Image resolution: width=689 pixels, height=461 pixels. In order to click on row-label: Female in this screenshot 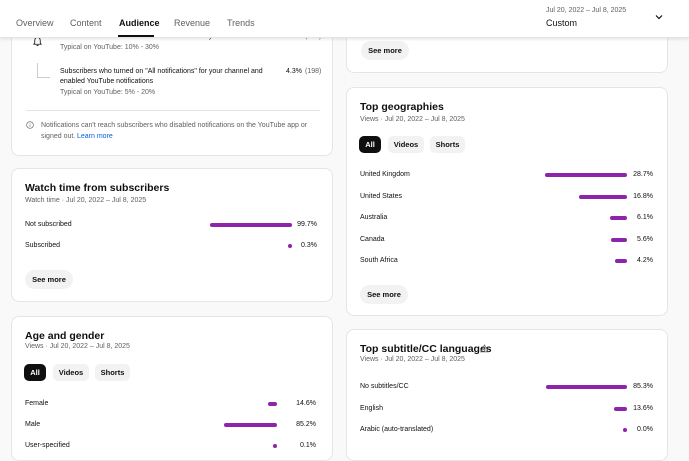, I will do `click(37, 403)`.